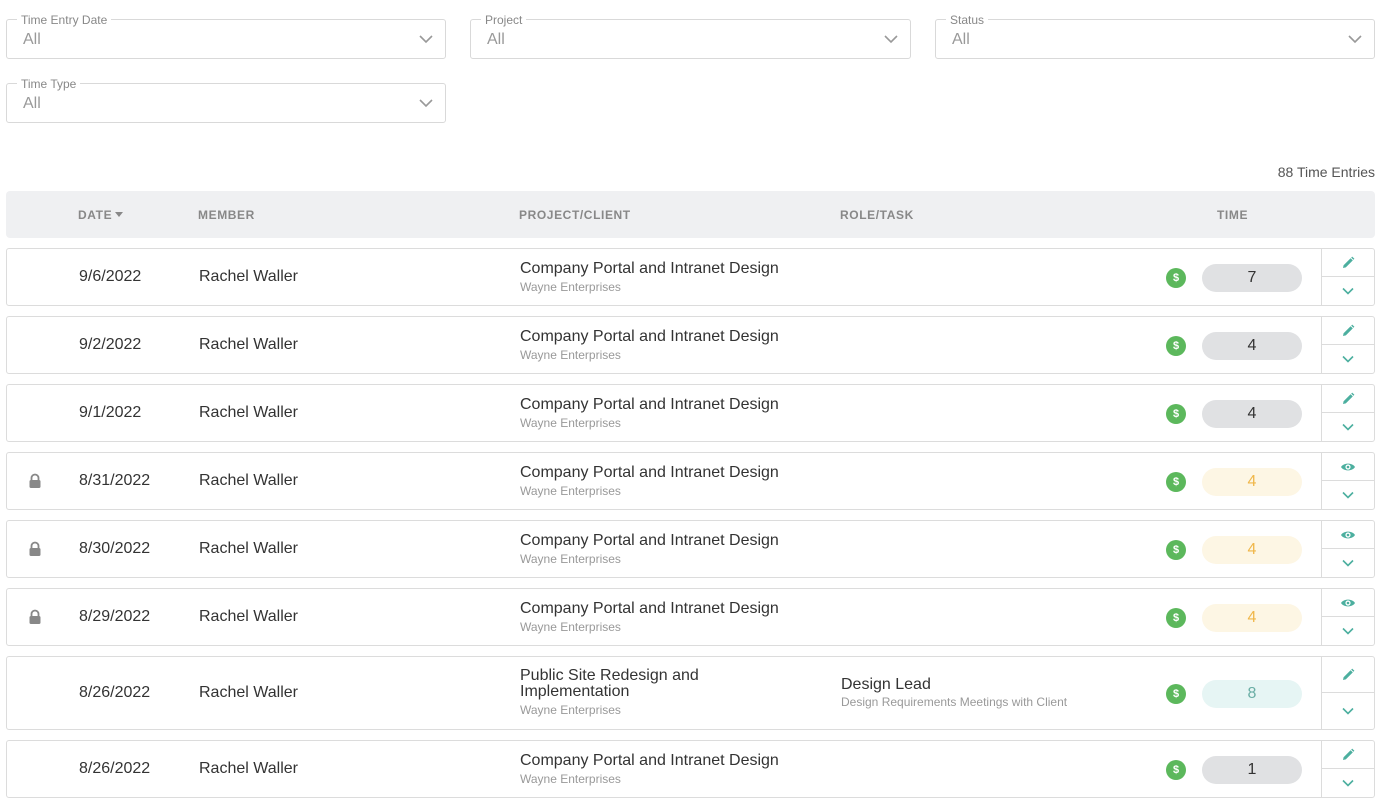  Describe the element at coordinates (115, 692) in the screenshot. I see `entry-date: 8/26/2022` at that location.